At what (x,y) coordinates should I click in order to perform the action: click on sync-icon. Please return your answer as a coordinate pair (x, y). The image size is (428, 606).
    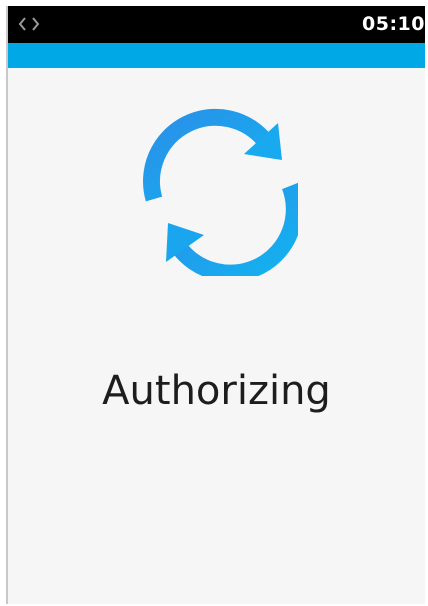
    Looking at the image, I should click on (220, 194).